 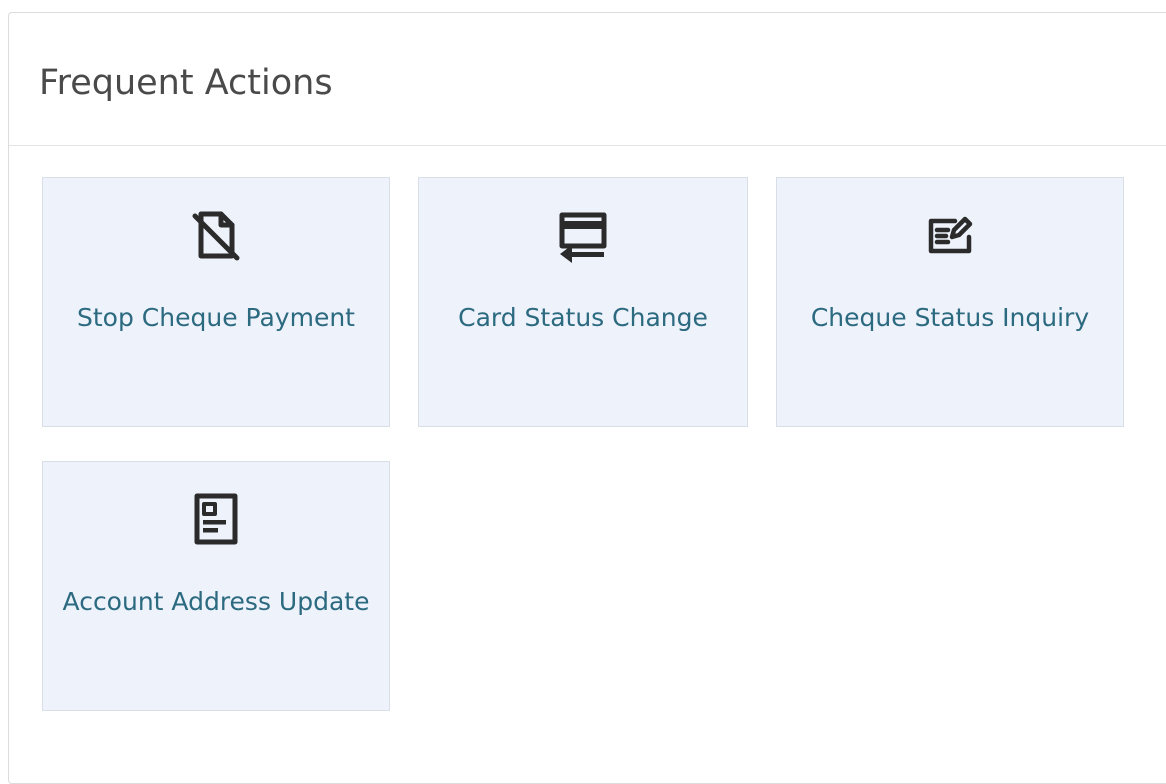 I want to click on action-label: Stop Cheque Payment, so click(x=216, y=317).